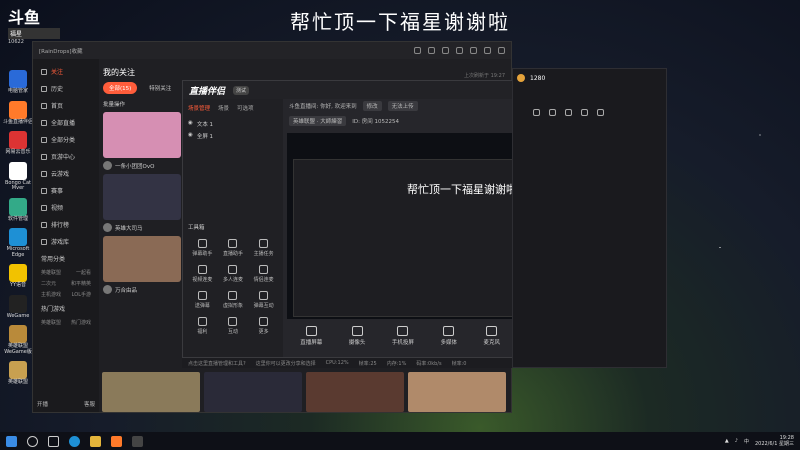  I want to click on edit-title-button: 修改, so click(372, 106).